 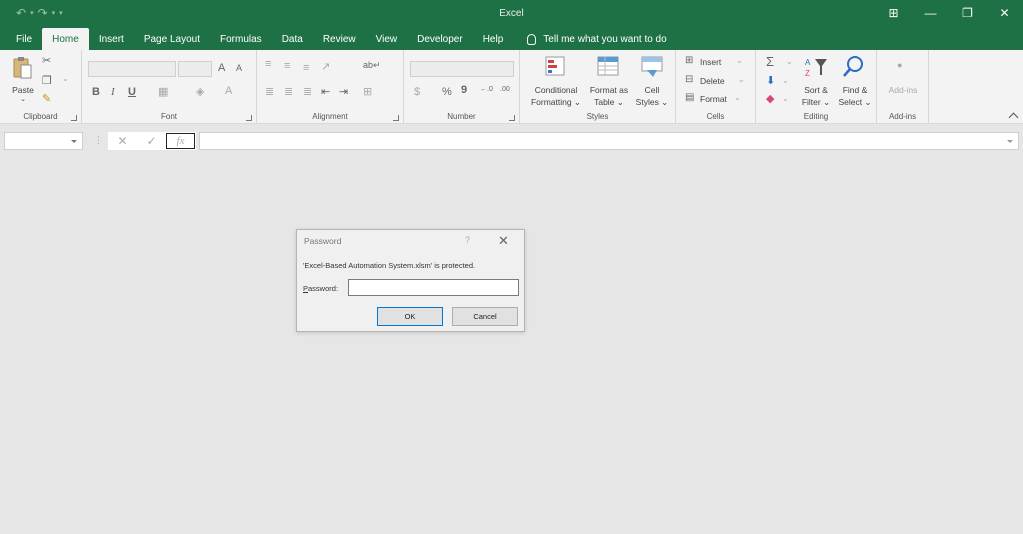 What do you see at coordinates (343, 91) in the screenshot?
I see `increase-indent-icon: ⇥` at bounding box center [343, 91].